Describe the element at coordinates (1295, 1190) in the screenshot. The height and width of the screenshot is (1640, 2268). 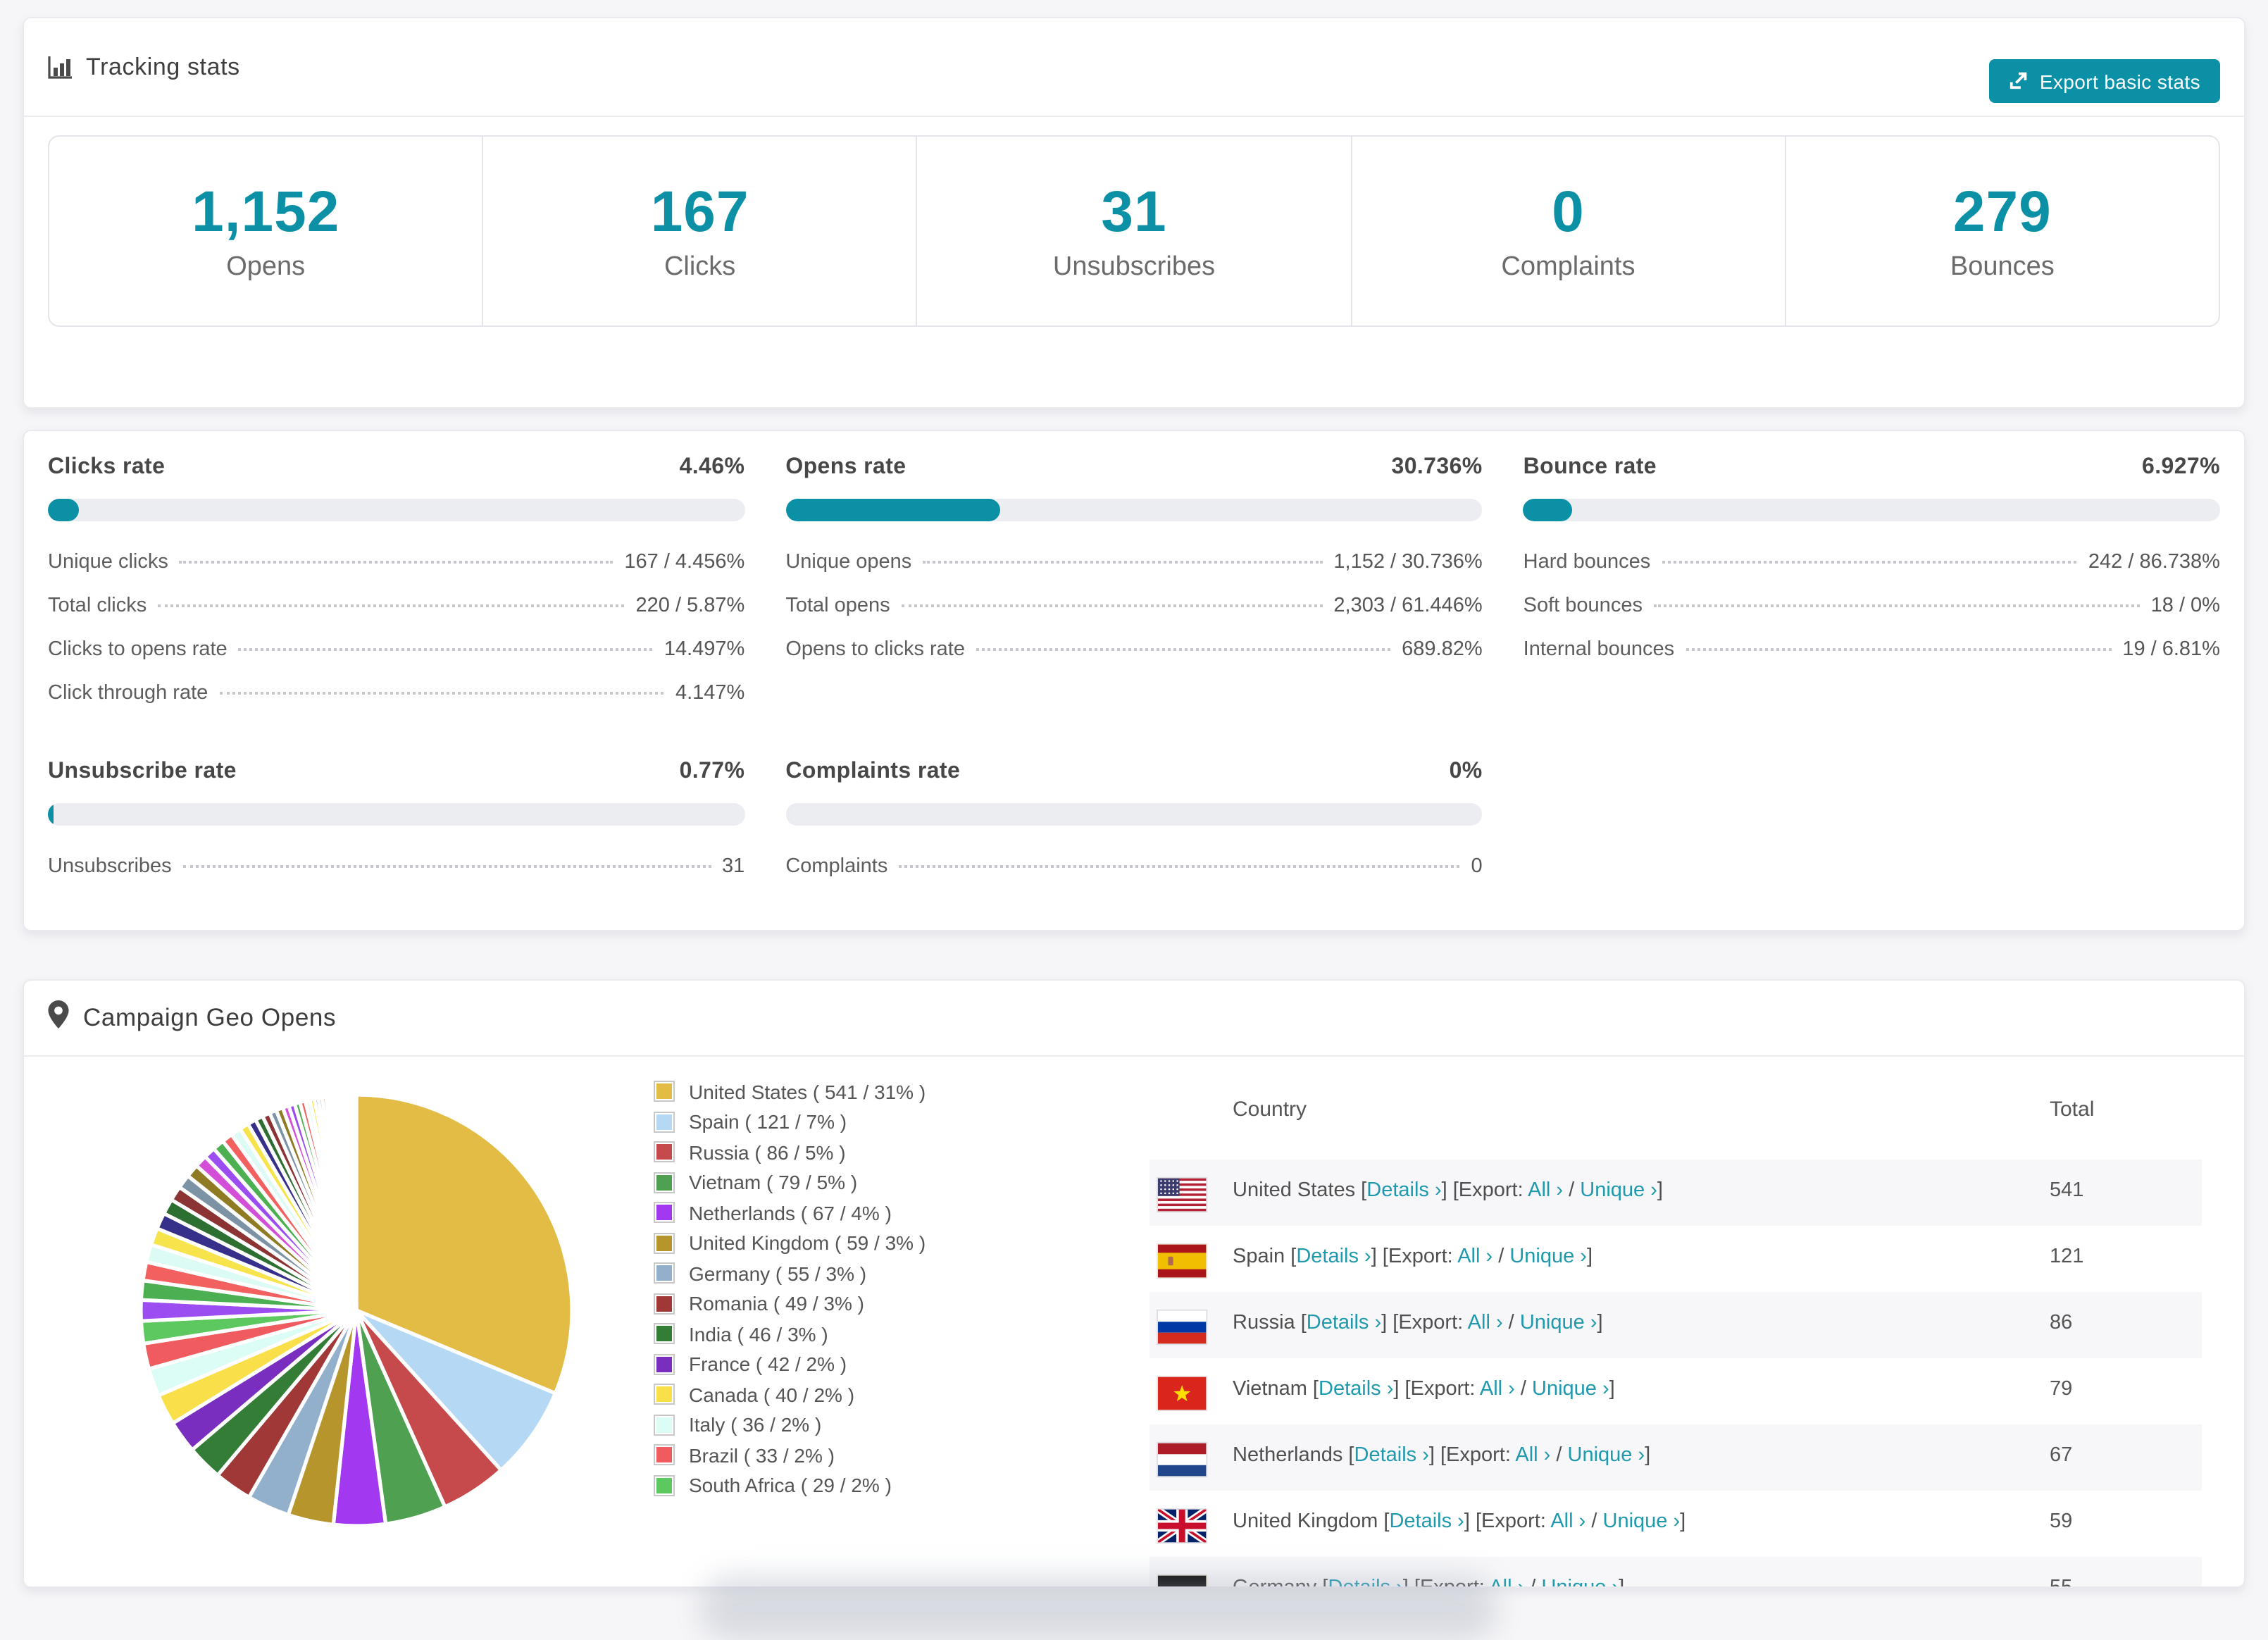
I see `country-name: United States` at that location.